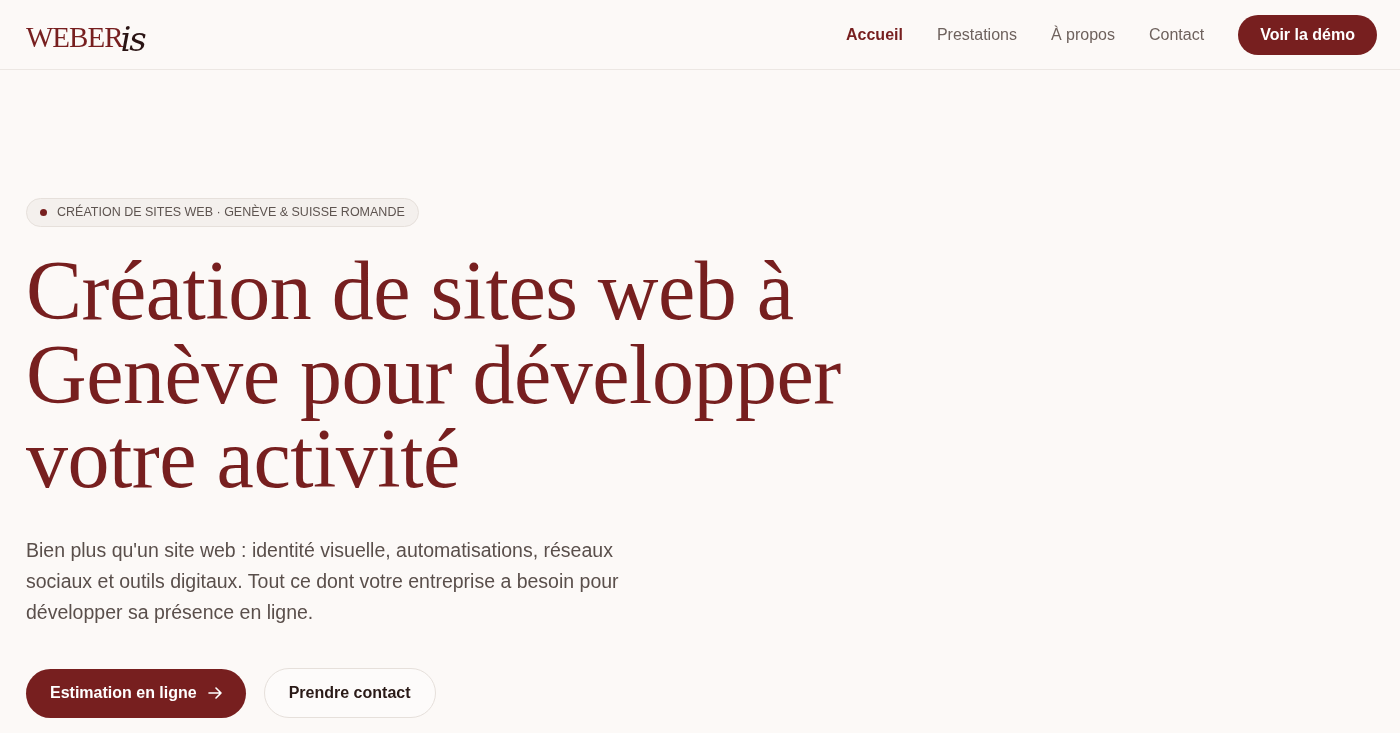 The height and width of the screenshot is (733, 1400). What do you see at coordinates (231, 212) in the screenshot?
I see `badge-text: CRÉATION DE SITES WEB · GENÈVE & SUISSE ROMANDE` at bounding box center [231, 212].